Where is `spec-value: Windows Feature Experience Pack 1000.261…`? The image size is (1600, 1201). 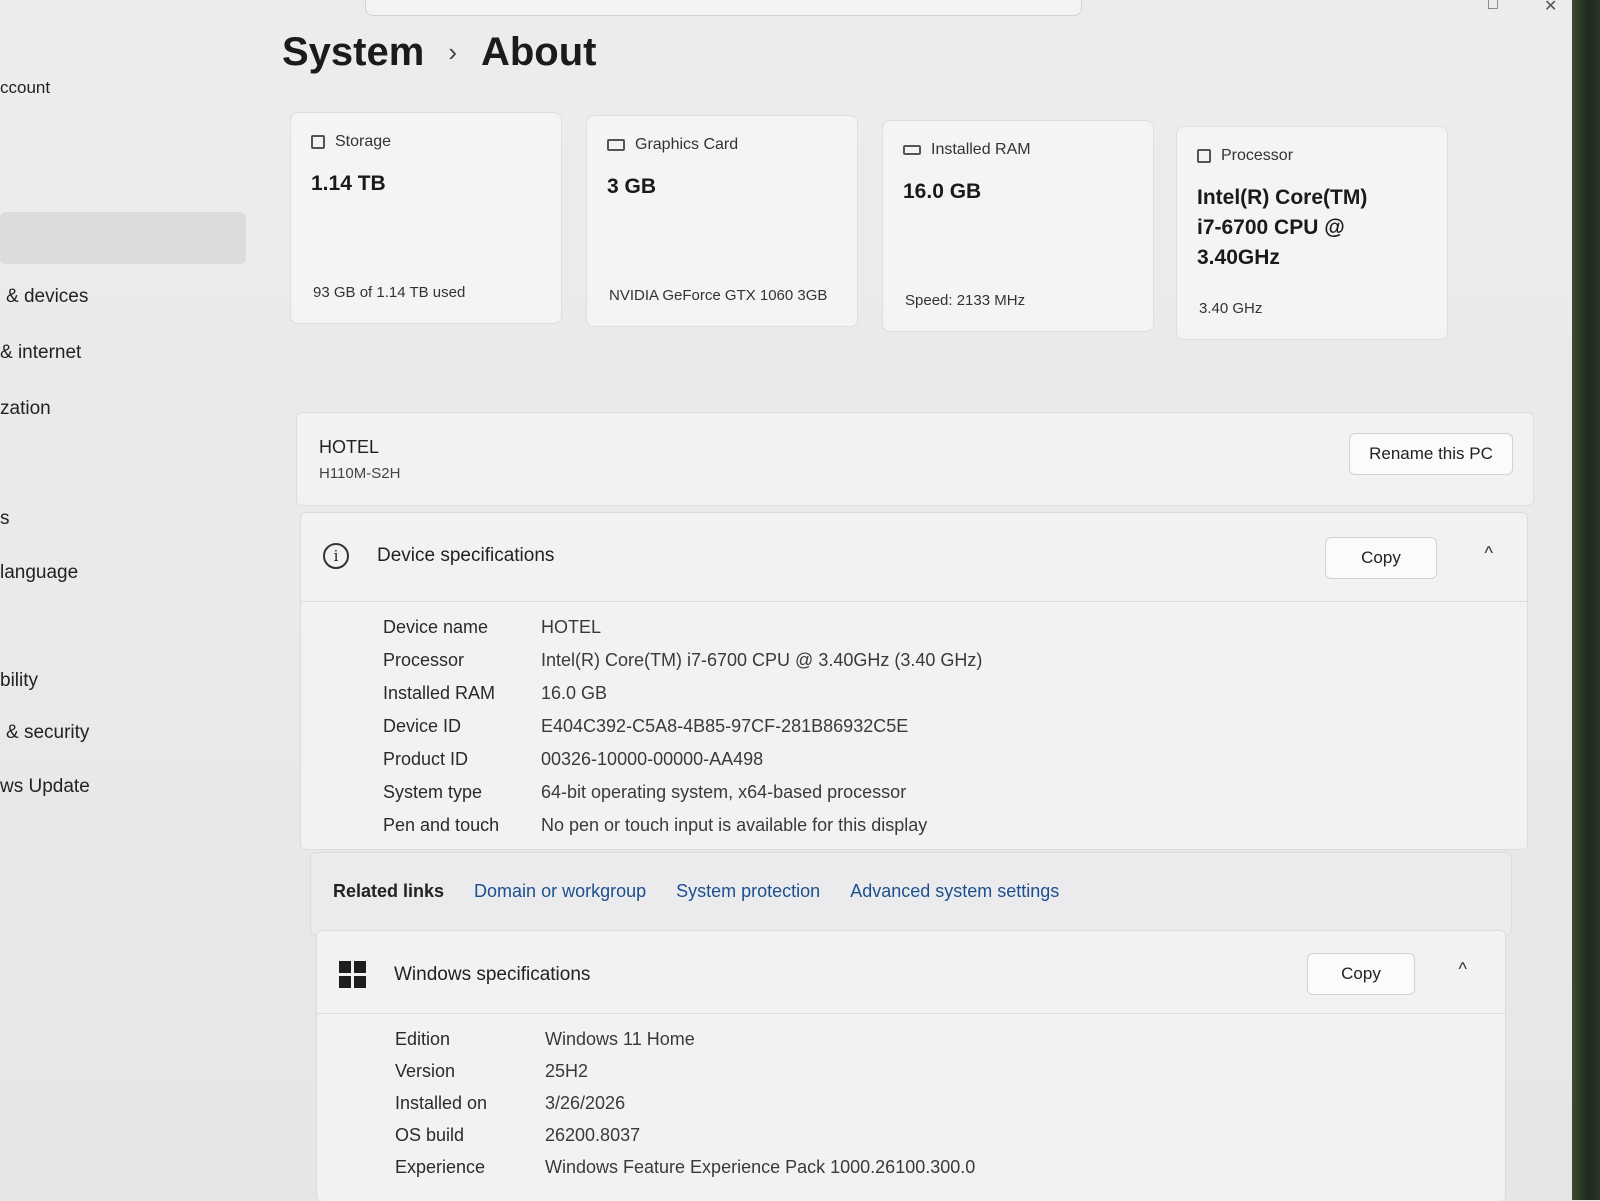
spec-value: Windows Feature Experience Pack 1000.261… is located at coordinates (760, 1167).